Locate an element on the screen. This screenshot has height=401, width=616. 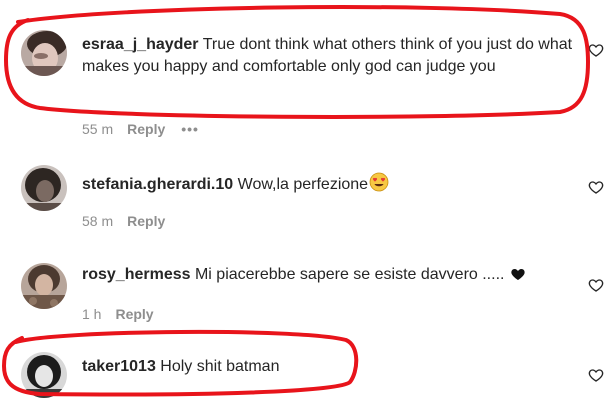
black-heart-icon is located at coordinates (518, 277).